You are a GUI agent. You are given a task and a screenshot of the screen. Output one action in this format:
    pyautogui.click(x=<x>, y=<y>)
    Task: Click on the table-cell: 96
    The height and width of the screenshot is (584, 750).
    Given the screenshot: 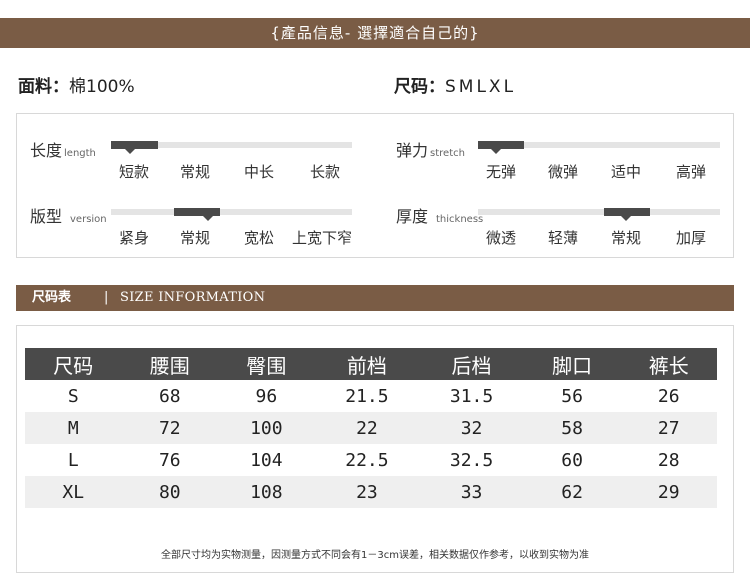 What is the action you would take?
    pyautogui.click(x=266, y=396)
    